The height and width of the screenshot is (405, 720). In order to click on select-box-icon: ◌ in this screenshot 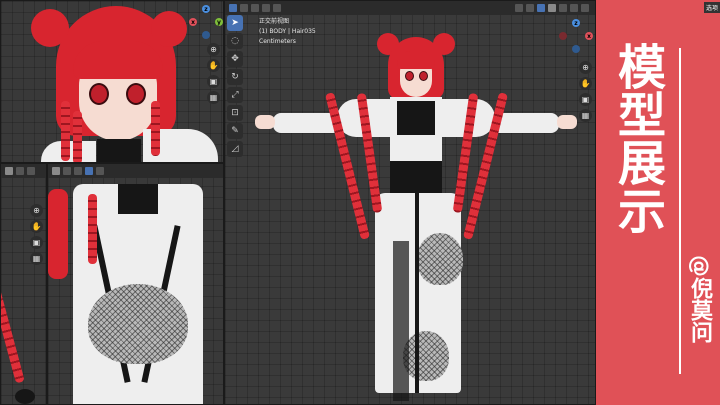, I will do `click(235, 41)`.